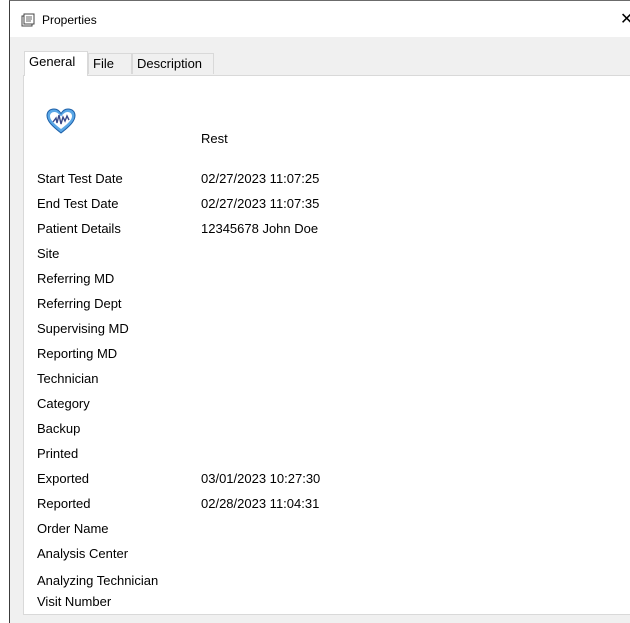 Image resolution: width=630 pixels, height=623 pixels. I want to click on referring-md-label: Referring MD, so click(76, 278).